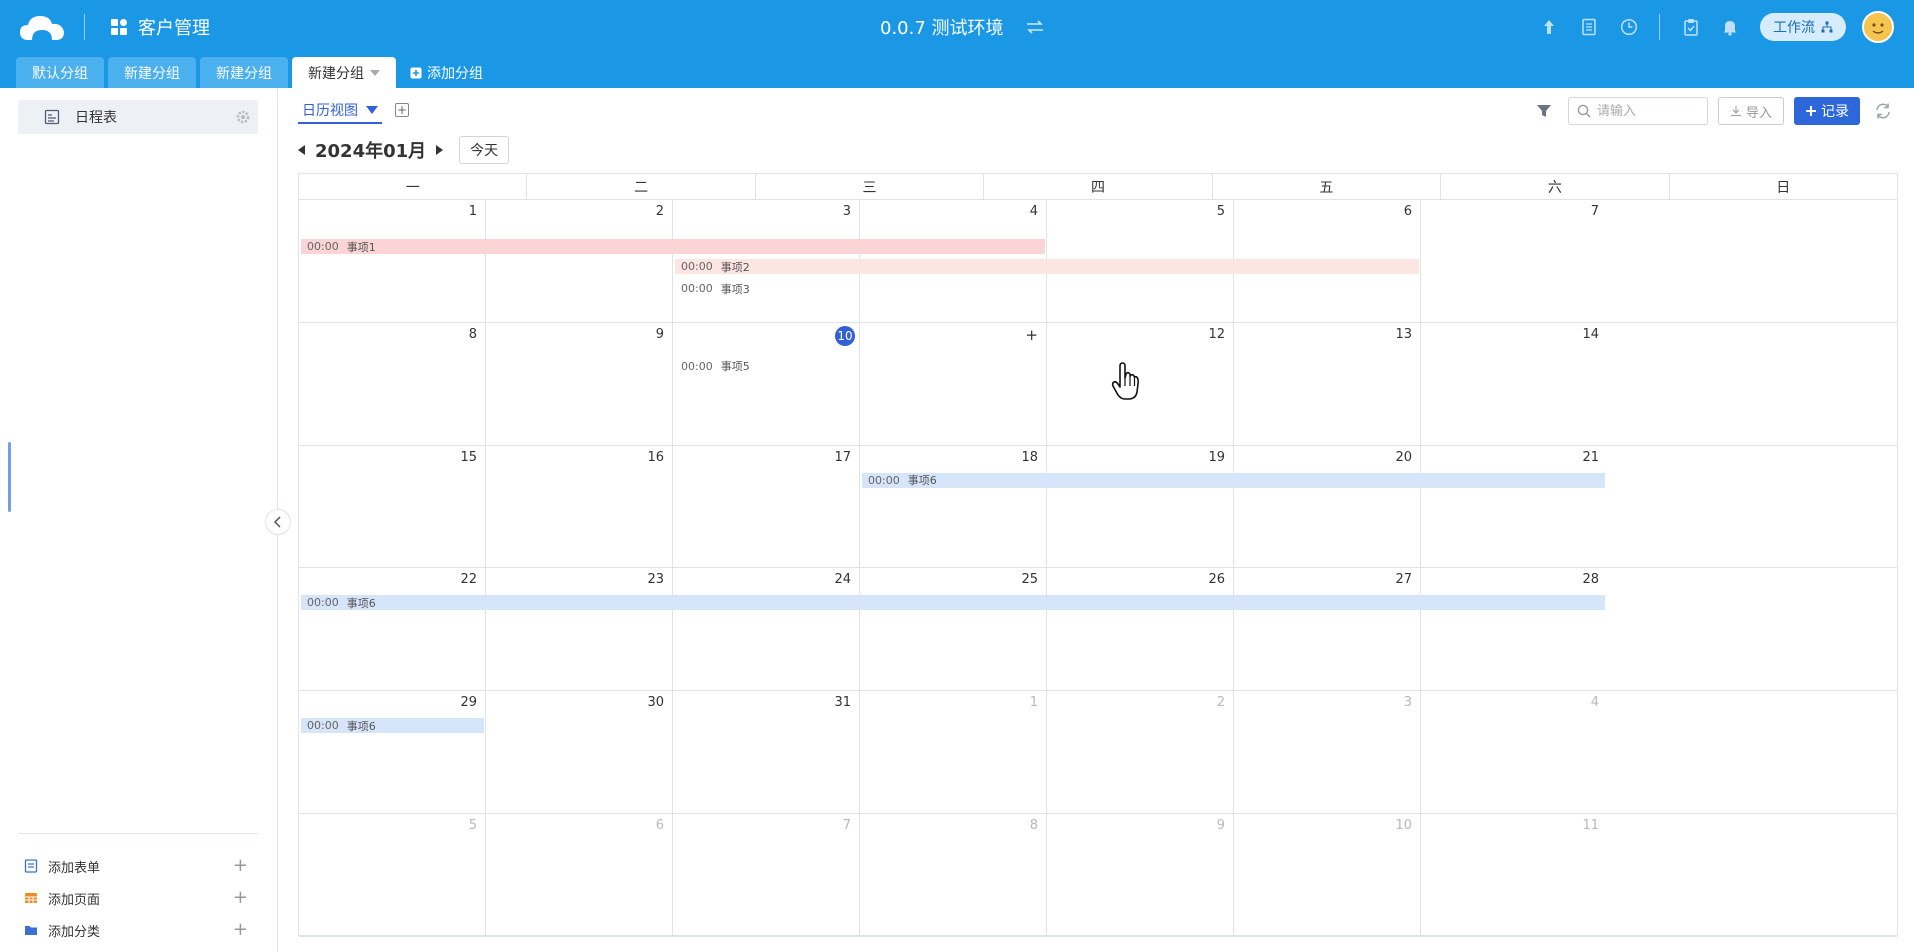 The width and height of the screenshot is (1914, 952). I want to click on date-number: 4, so click(1594, 703).